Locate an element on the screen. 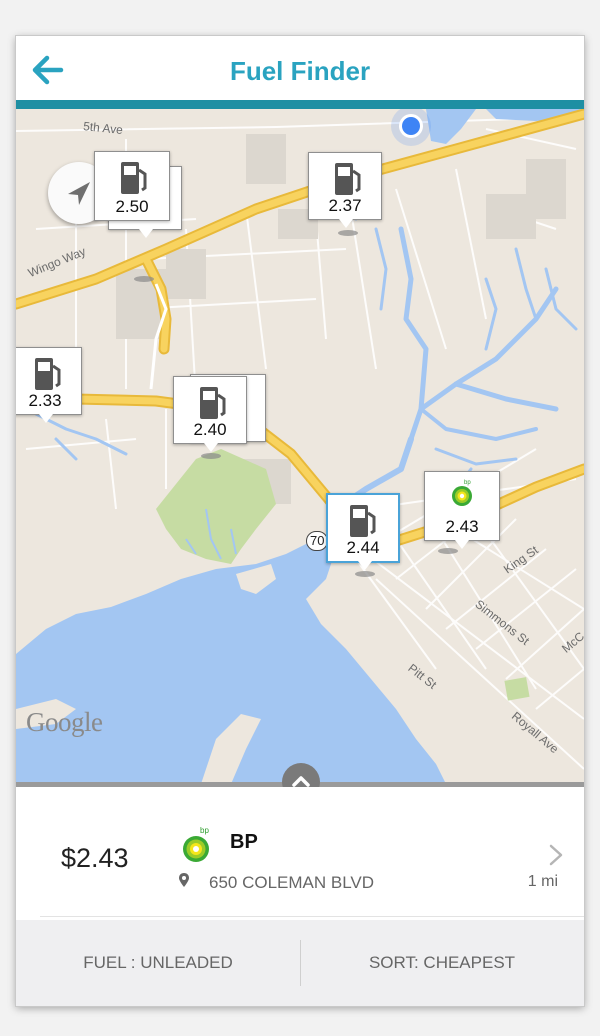  sort-button: SORT: CHEAPEST is located at coordinates (442, 963).